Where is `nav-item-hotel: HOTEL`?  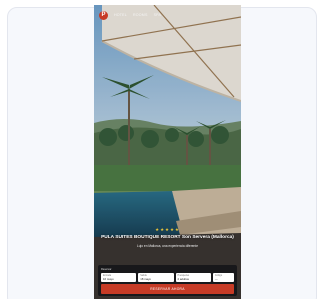 nav-item-hotel: HOTEL is located at coordinates (120, 15).